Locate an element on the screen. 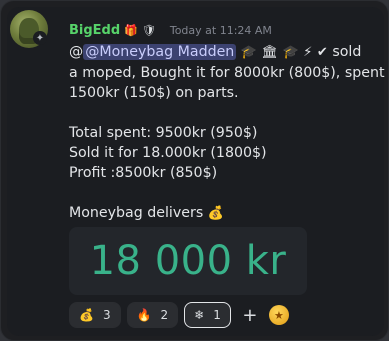 Image resolution: width=389 pixels, height=341 pixels. message-header: BigEdd 🎁 🛡 Today at 11:24 AM is located at coordinates (170, 30).